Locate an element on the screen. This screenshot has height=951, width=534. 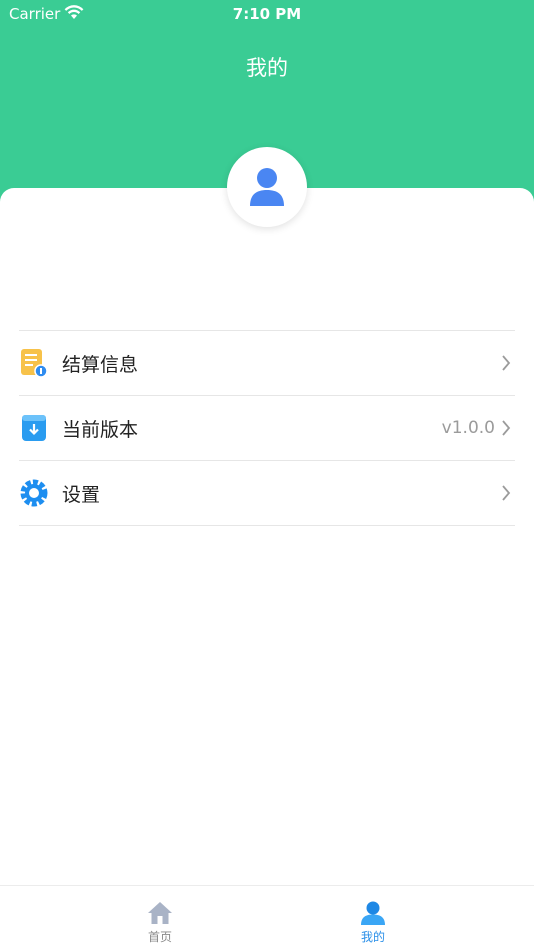
user-avatar-icon is located at coordinates (267, 187).